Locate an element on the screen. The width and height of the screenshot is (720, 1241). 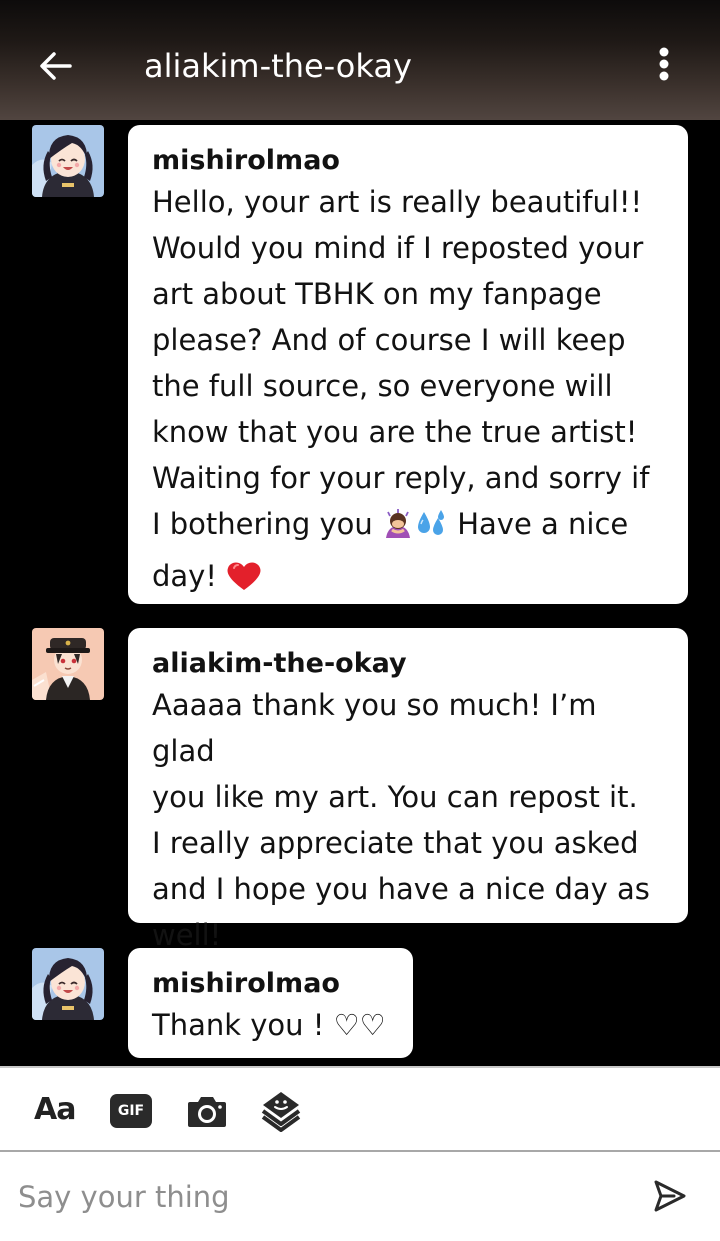
back-arrow-icon is located at coordinates (56, 66).